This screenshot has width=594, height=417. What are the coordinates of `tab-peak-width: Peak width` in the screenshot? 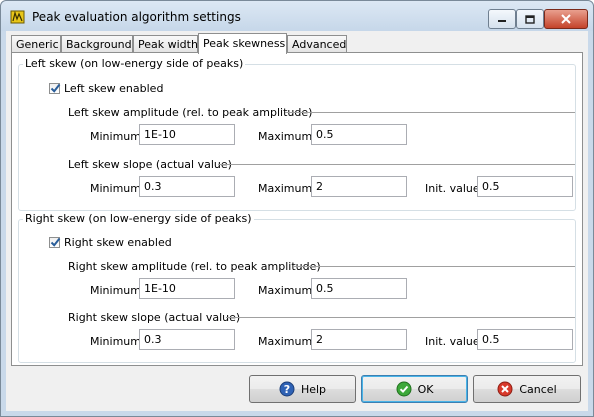 It's located at (165, 43).